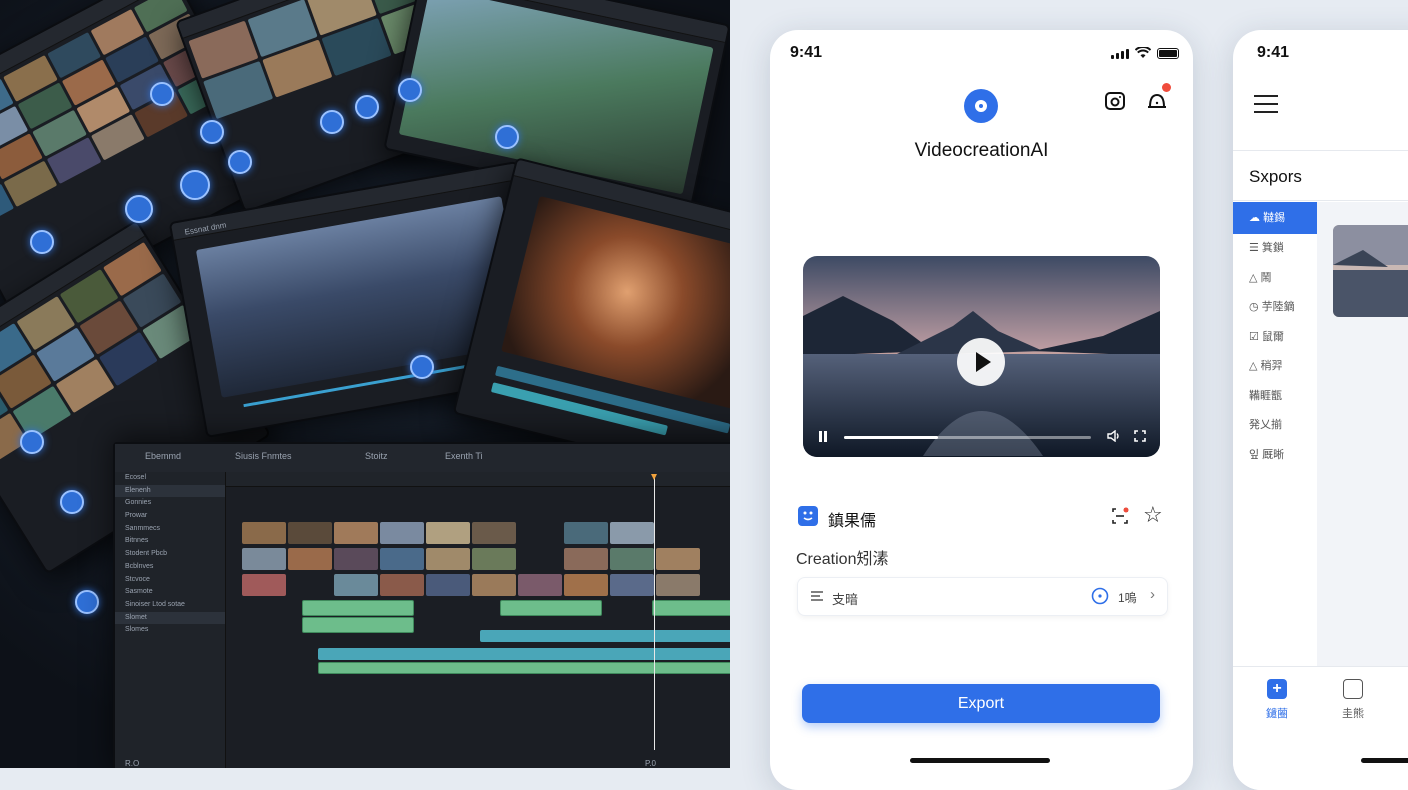 The width and height of the screenshot is (1408, 790). I want to click on video-player, so click(981, 356).